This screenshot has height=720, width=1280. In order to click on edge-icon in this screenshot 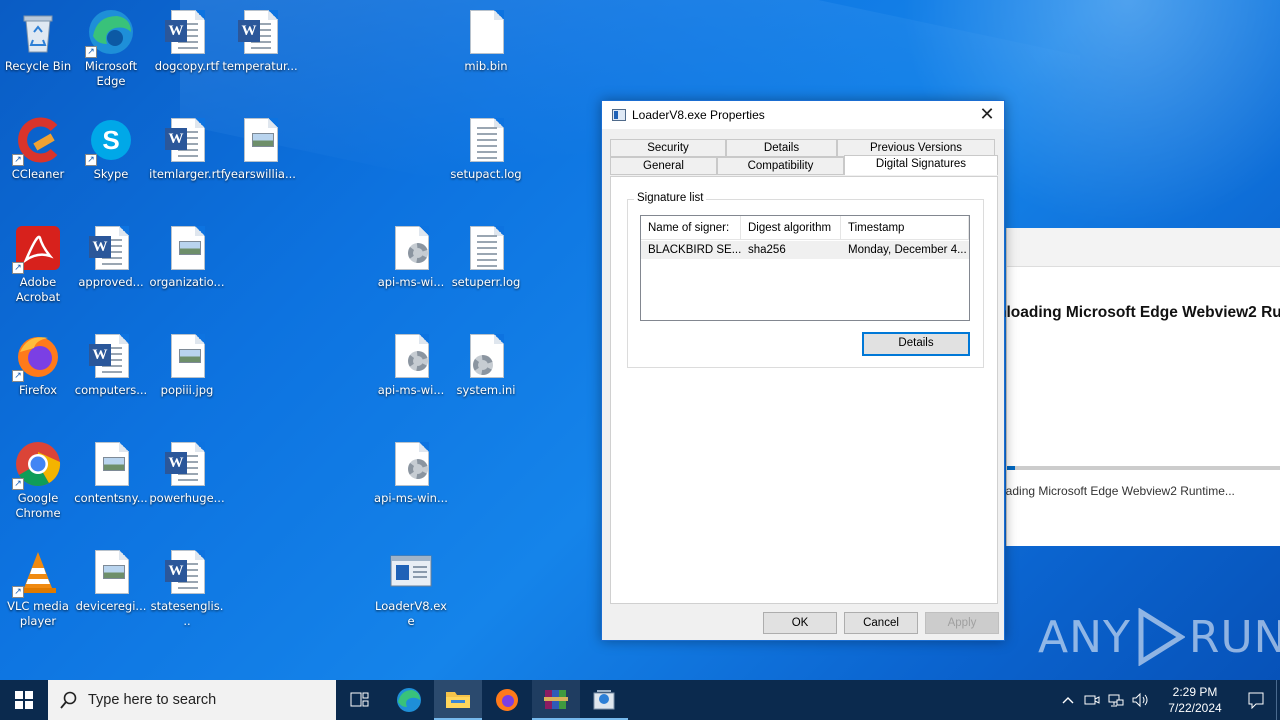, I will do `click(409, 700)`.